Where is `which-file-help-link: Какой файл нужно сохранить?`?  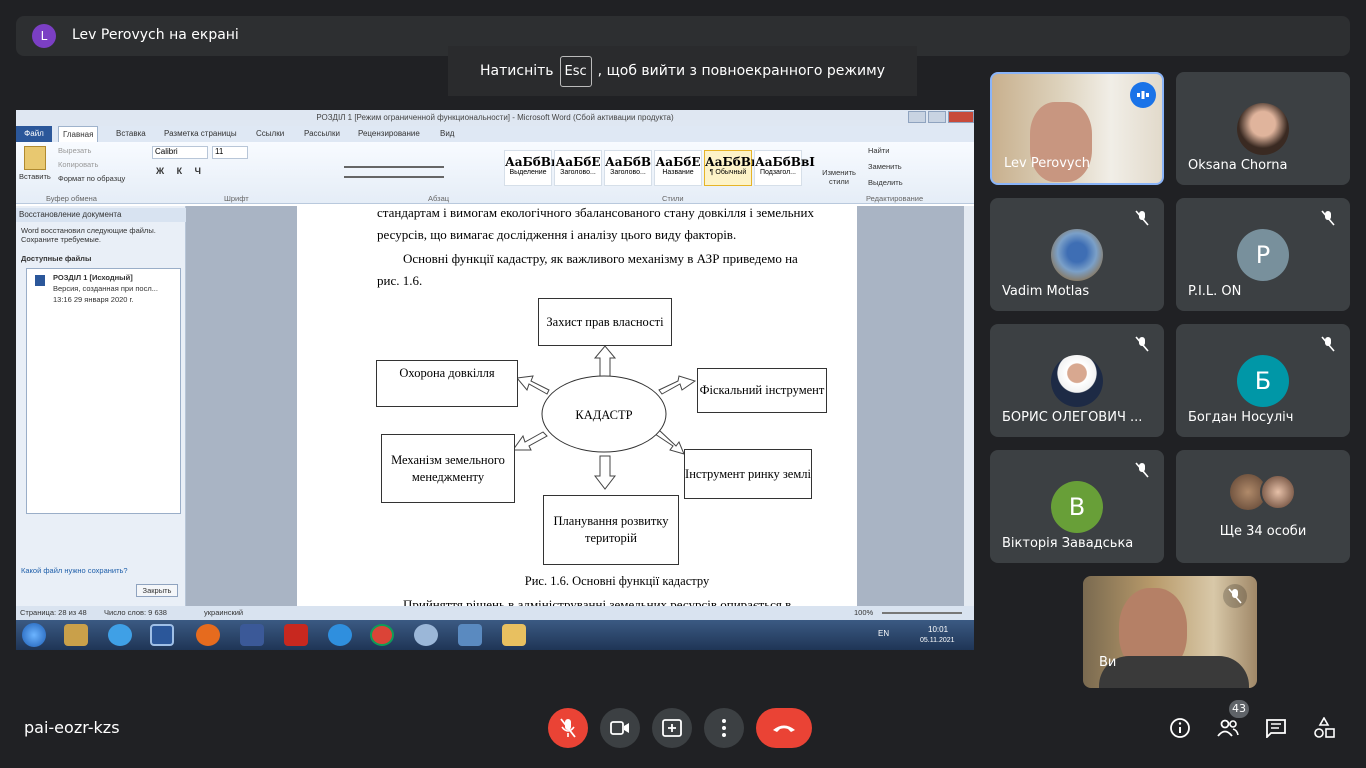
which-file-help-link: Какой файл нужно сохранить? is located at coordinates (74, 570).